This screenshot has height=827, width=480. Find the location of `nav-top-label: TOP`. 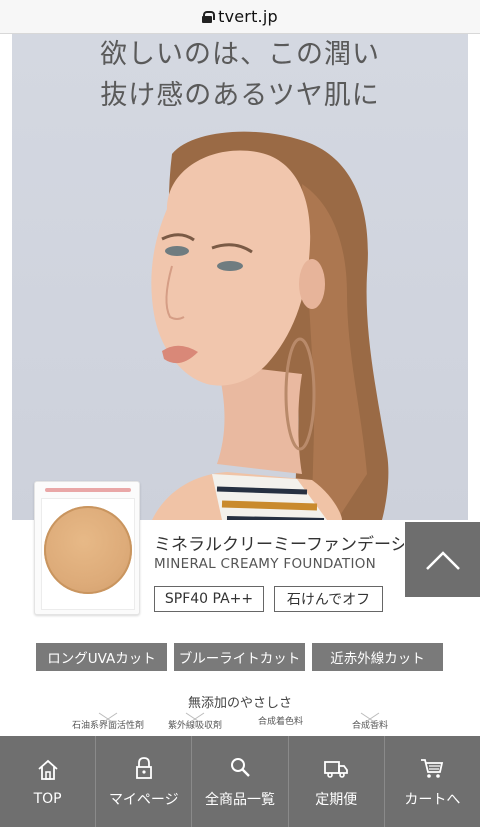

nav-top-label: TOP is located at coordinates (47, 798).